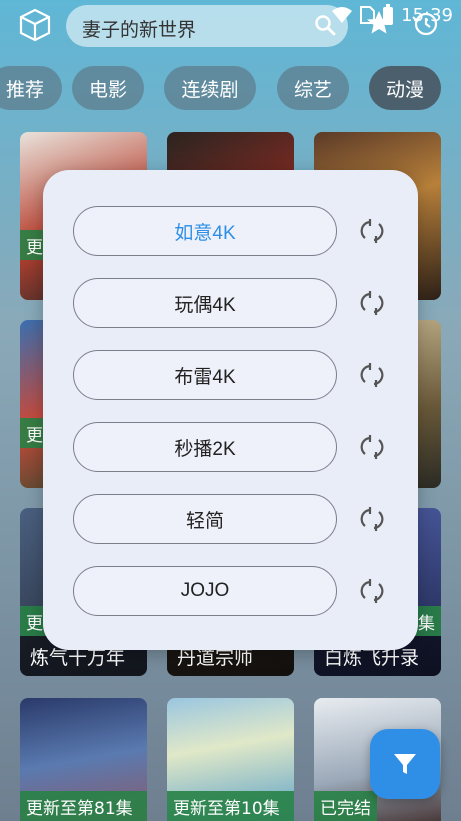  I want to click on source-button: 秒播2K, so click(205, 447).